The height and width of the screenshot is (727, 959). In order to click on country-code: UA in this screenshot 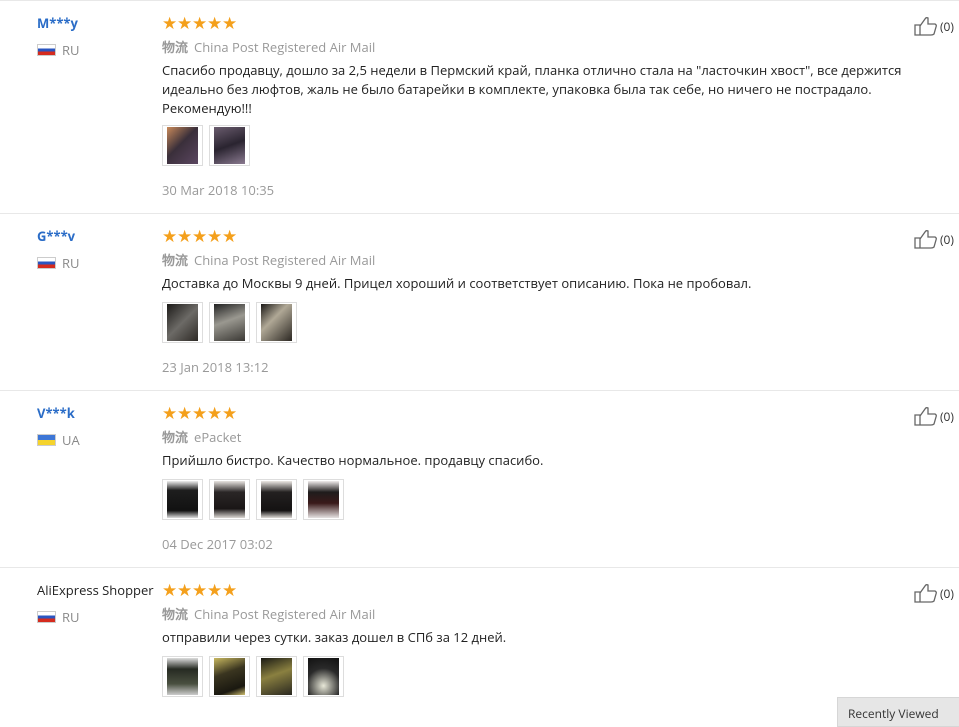, I will do `click(71, 440)`.